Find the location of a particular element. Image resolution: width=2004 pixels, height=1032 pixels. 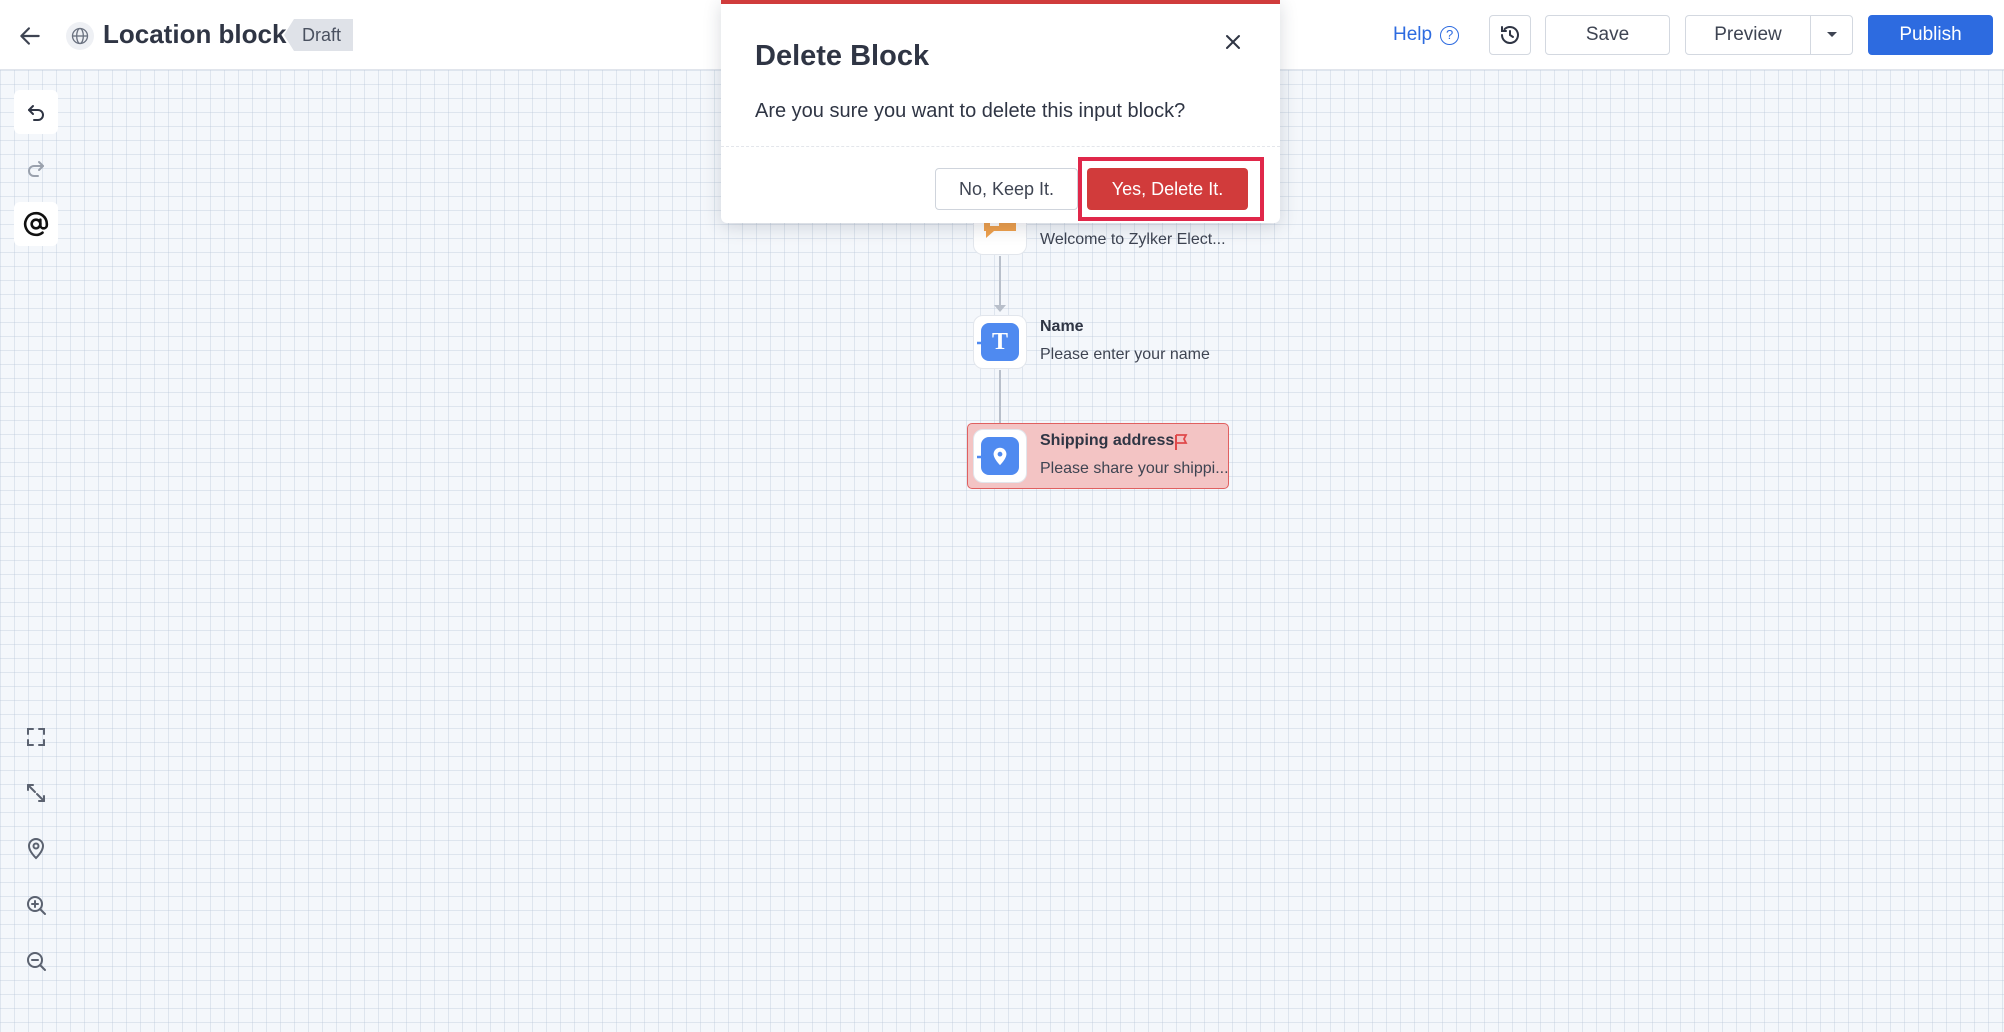

zoom-out-icon is located at coordinates (36, 961).